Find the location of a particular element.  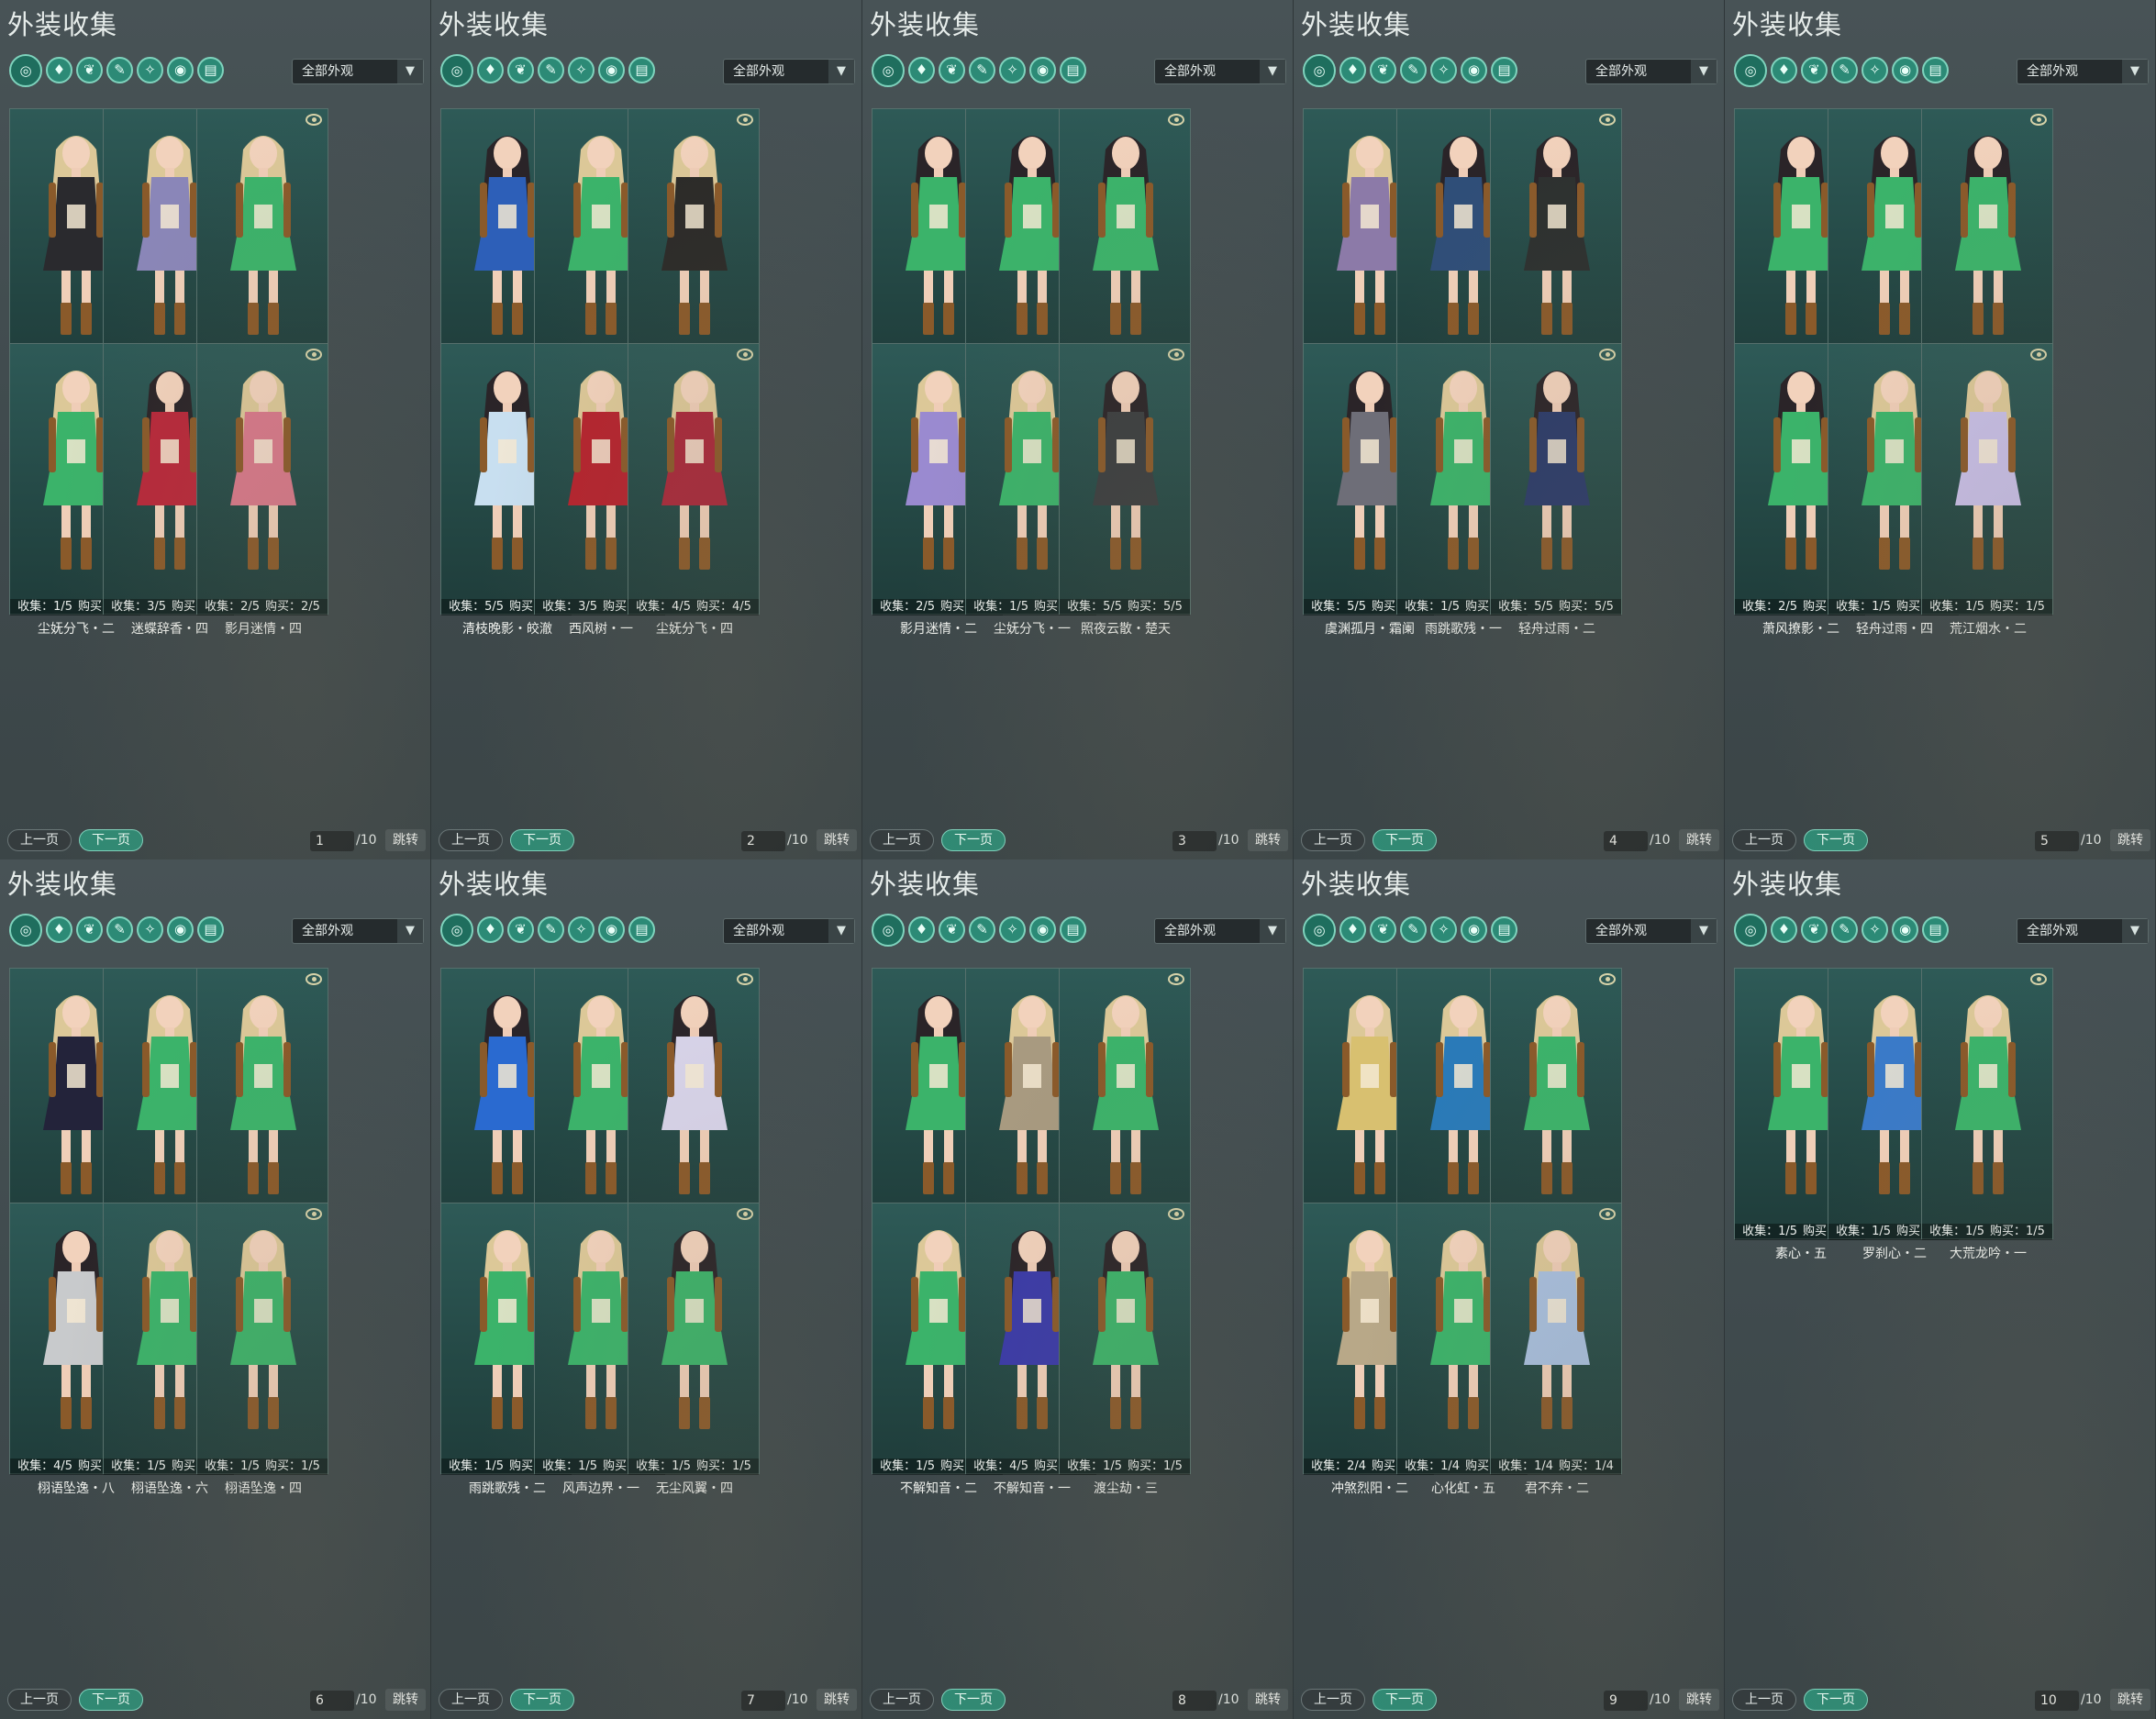

page-number-input: 9 is located at coordinates (1626, 1701).